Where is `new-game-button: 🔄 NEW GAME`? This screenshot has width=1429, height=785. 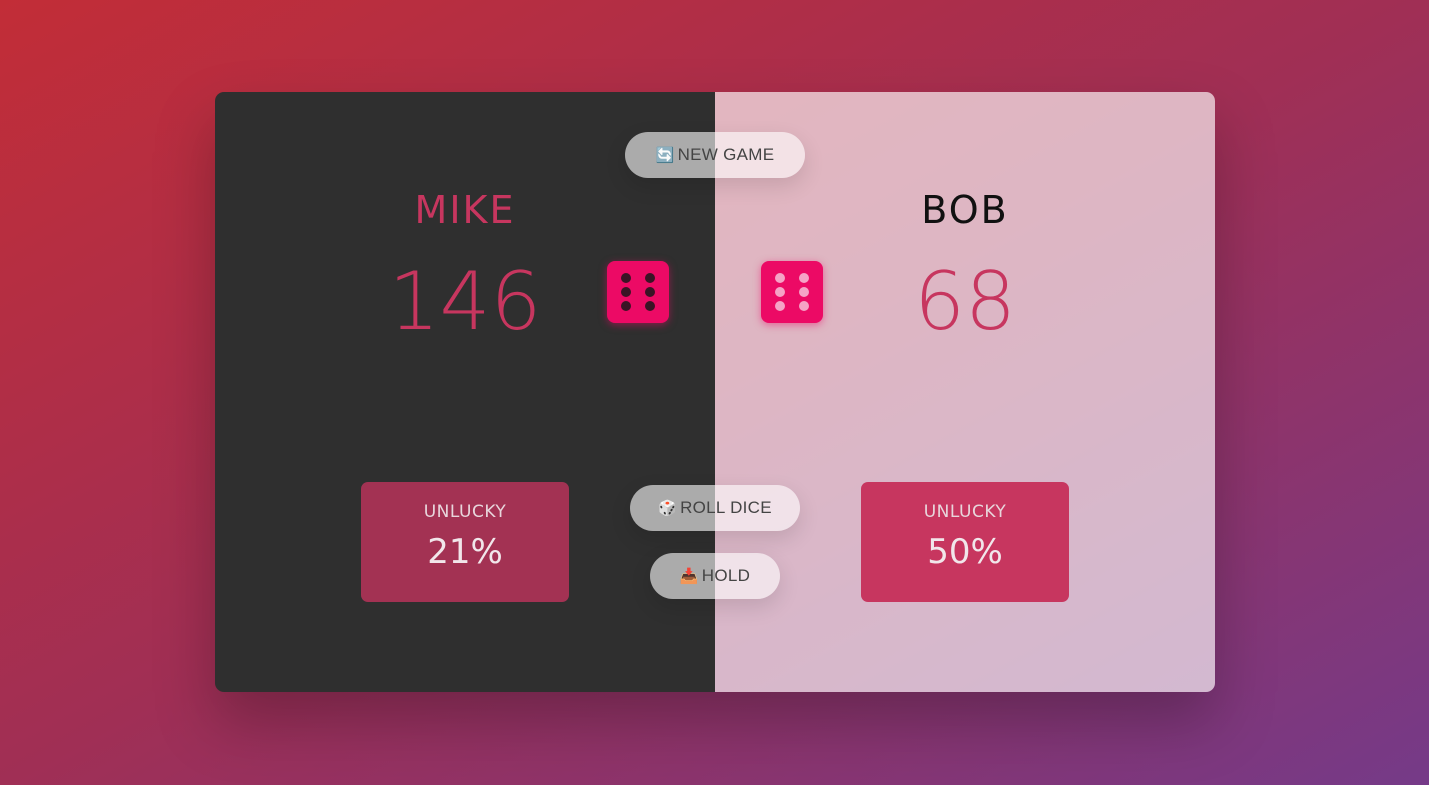 new-game-button: 🔄 NEW GAME is located at coordinates (715, 155).